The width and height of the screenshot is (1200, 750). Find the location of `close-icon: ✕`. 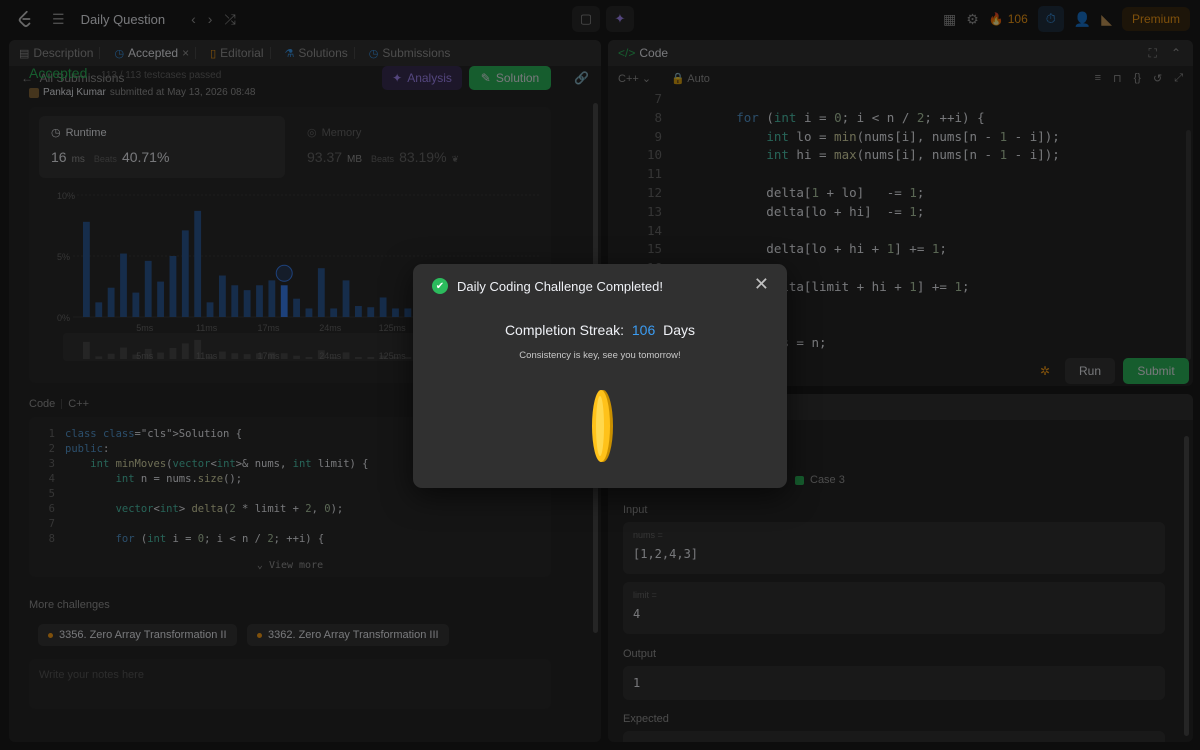

close-icon: ✕ is located at coordinates (761, 284).